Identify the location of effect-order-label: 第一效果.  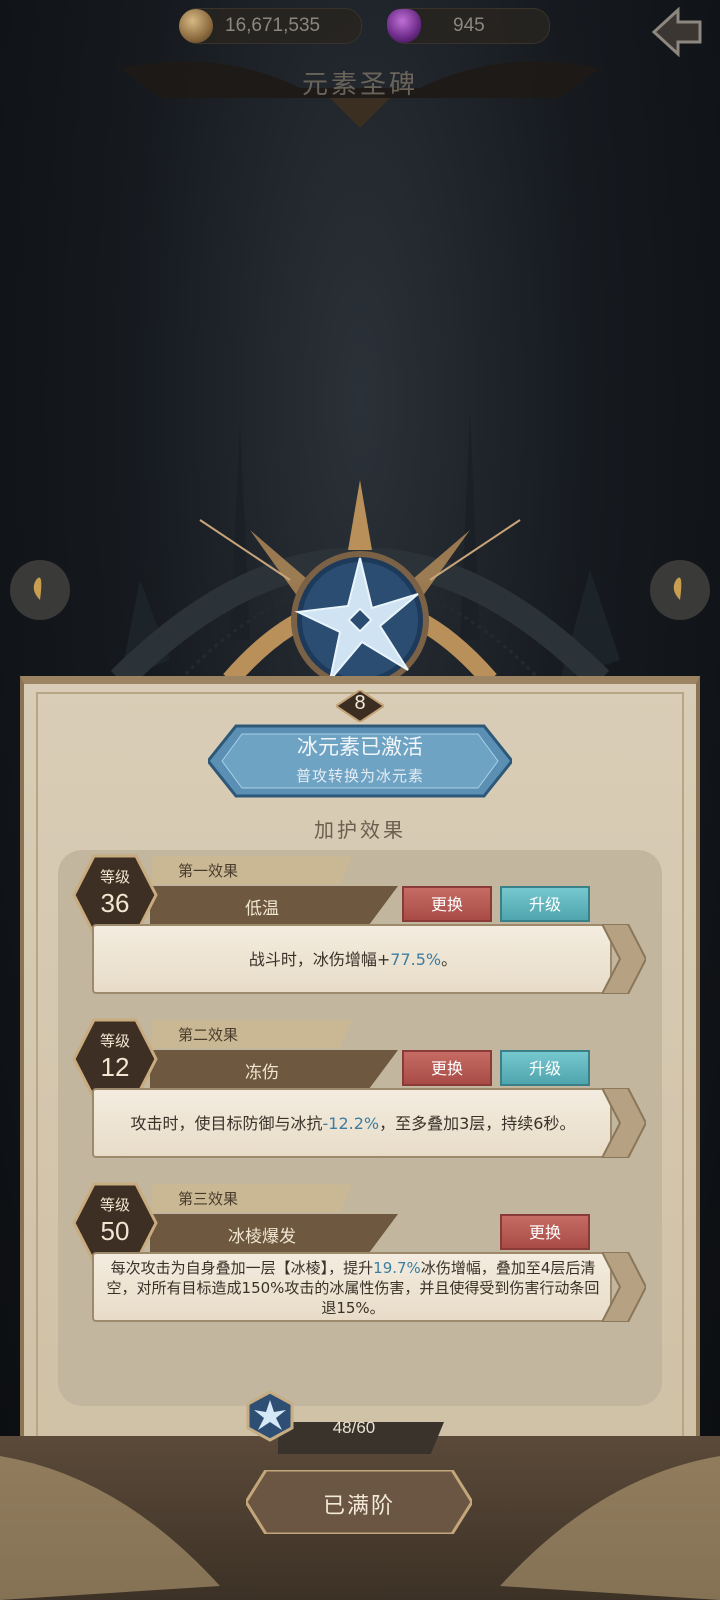
(208, 871).